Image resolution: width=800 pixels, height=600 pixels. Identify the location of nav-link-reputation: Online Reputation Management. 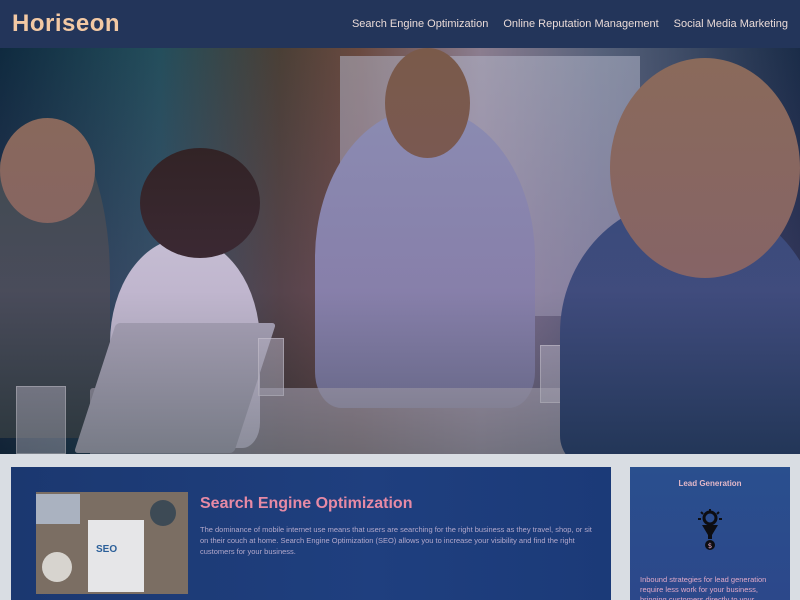
(580, 24).